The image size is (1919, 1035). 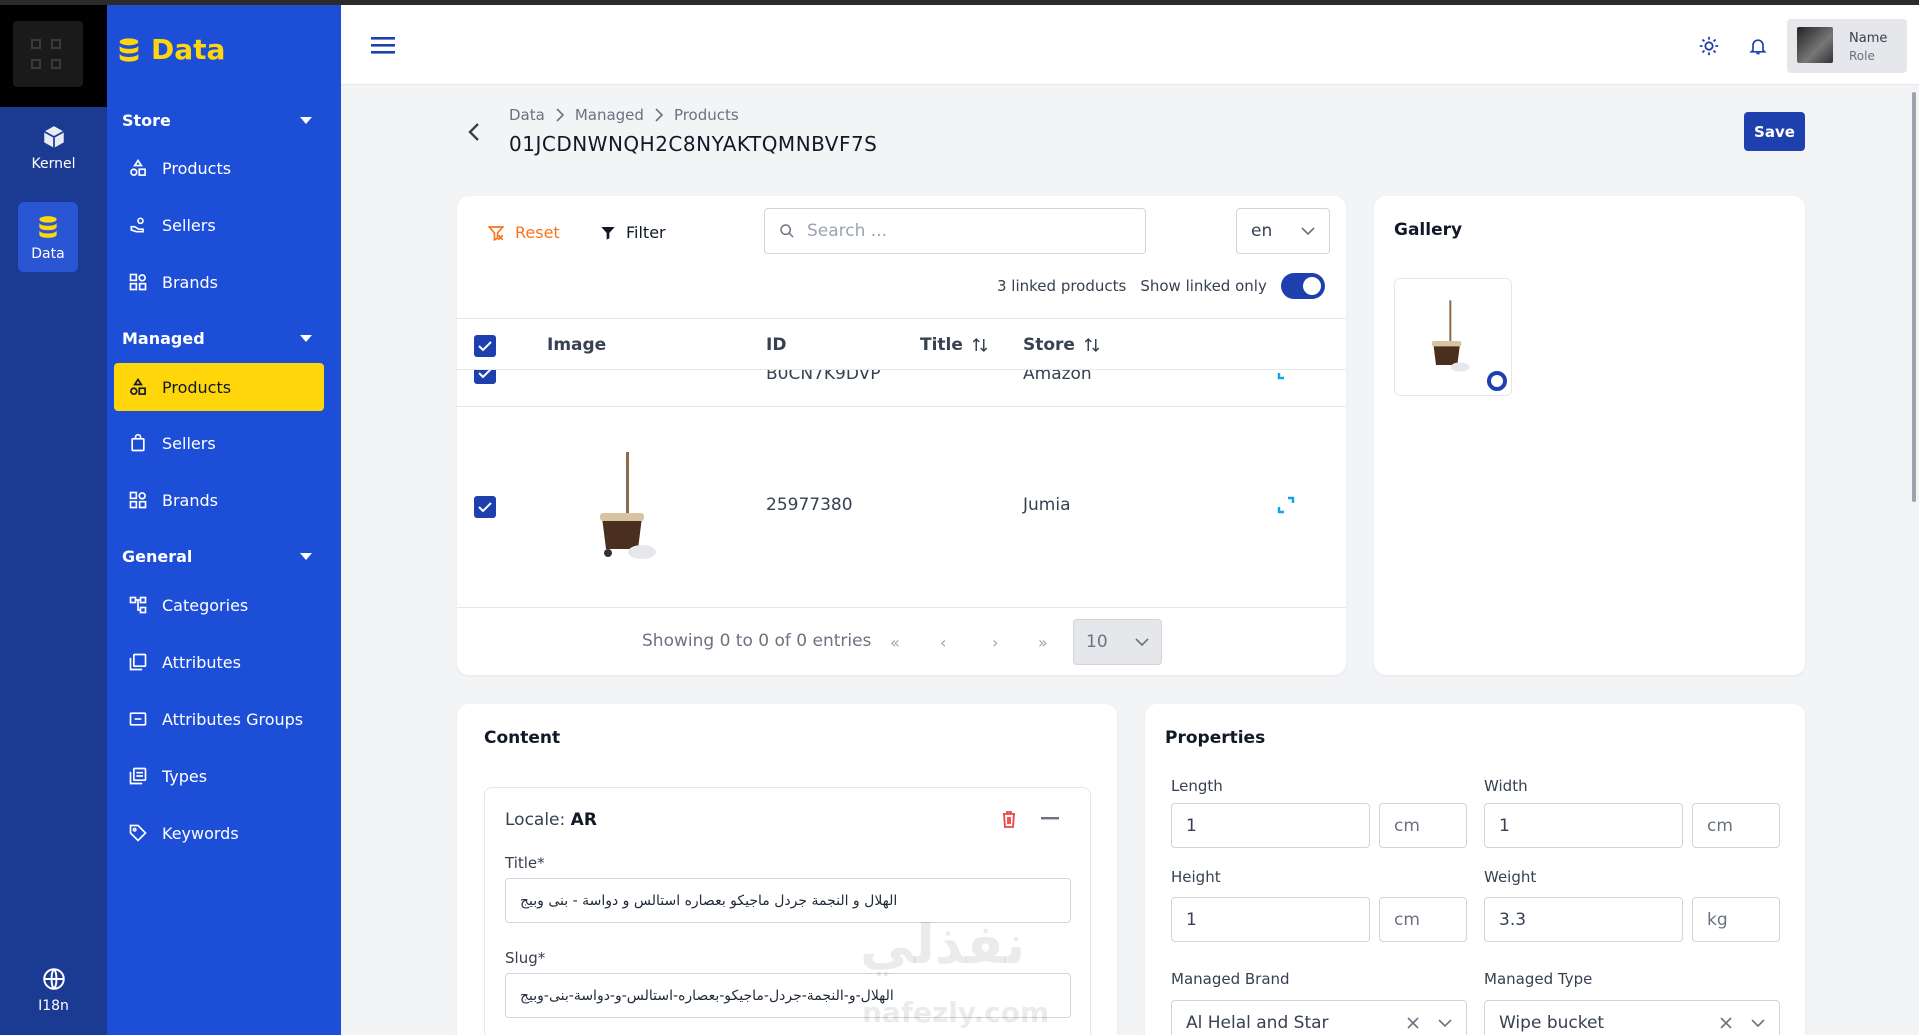 What do you see at coordinates (217, 556) in the screenshot?
I see `section-general: General` at bounding box center [217, 556].